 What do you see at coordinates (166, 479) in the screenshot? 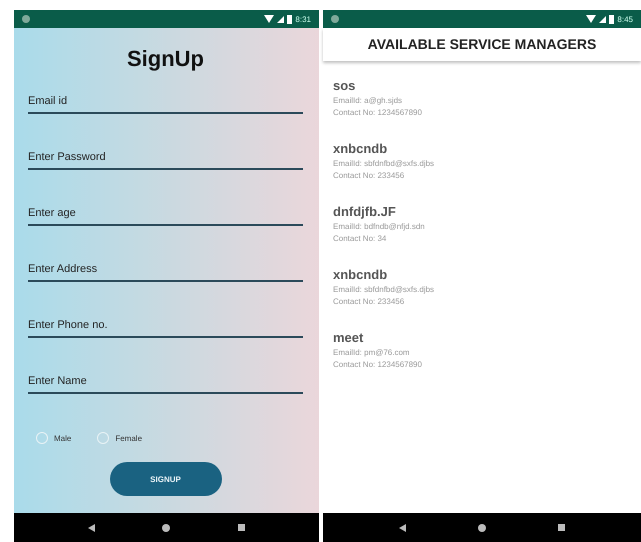
I see `signup-button: SIGNUP` at bounding box center [166, 479].